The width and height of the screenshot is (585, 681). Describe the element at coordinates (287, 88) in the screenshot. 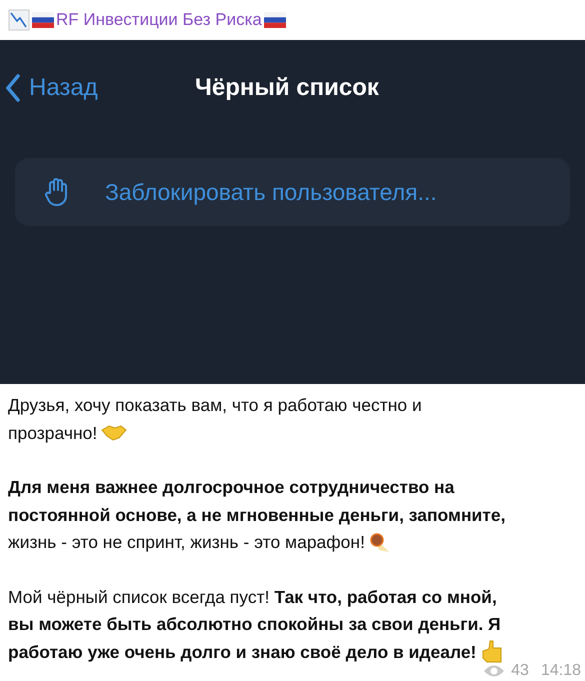

I see `screen-title: Чёрный список` at that location.